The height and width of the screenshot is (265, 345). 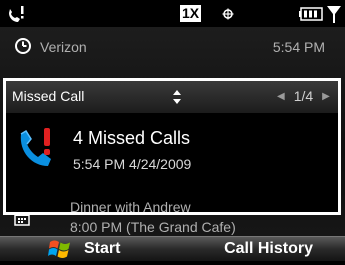 I want to click on notification-title: Missed Call, so click(x=48, y=96).